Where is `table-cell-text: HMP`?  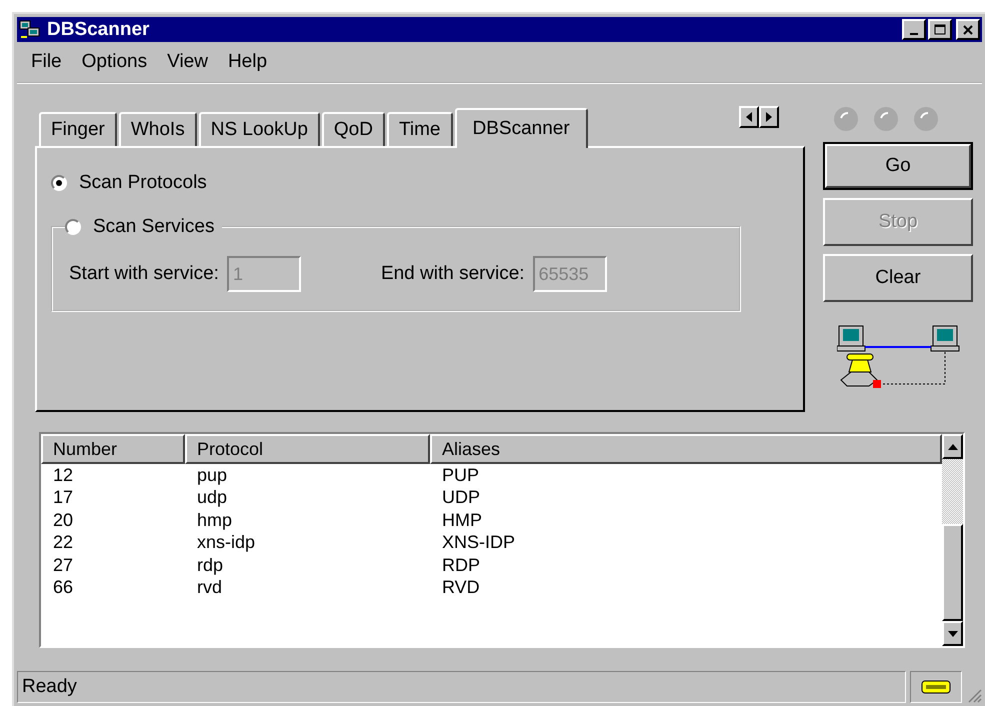 table-cell-text: HMP is located at coordinates (462, 520).